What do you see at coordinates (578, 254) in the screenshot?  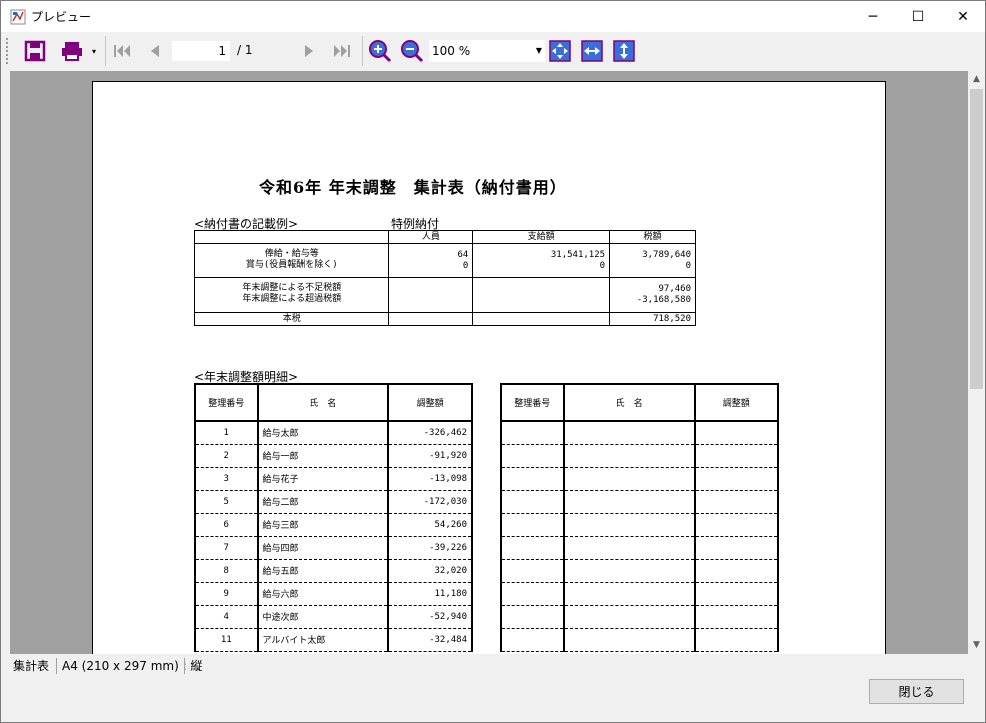 I see `cell-value: 31,541,125` at bounding box center [578, 254].